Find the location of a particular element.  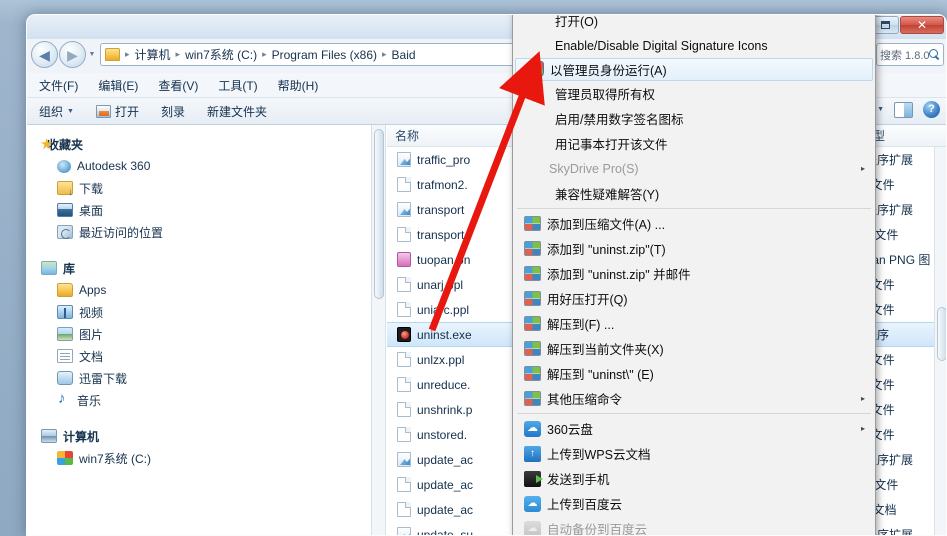

navigation-buttons: ◀ ▶ ▼ is located at coordinates (64, 54).